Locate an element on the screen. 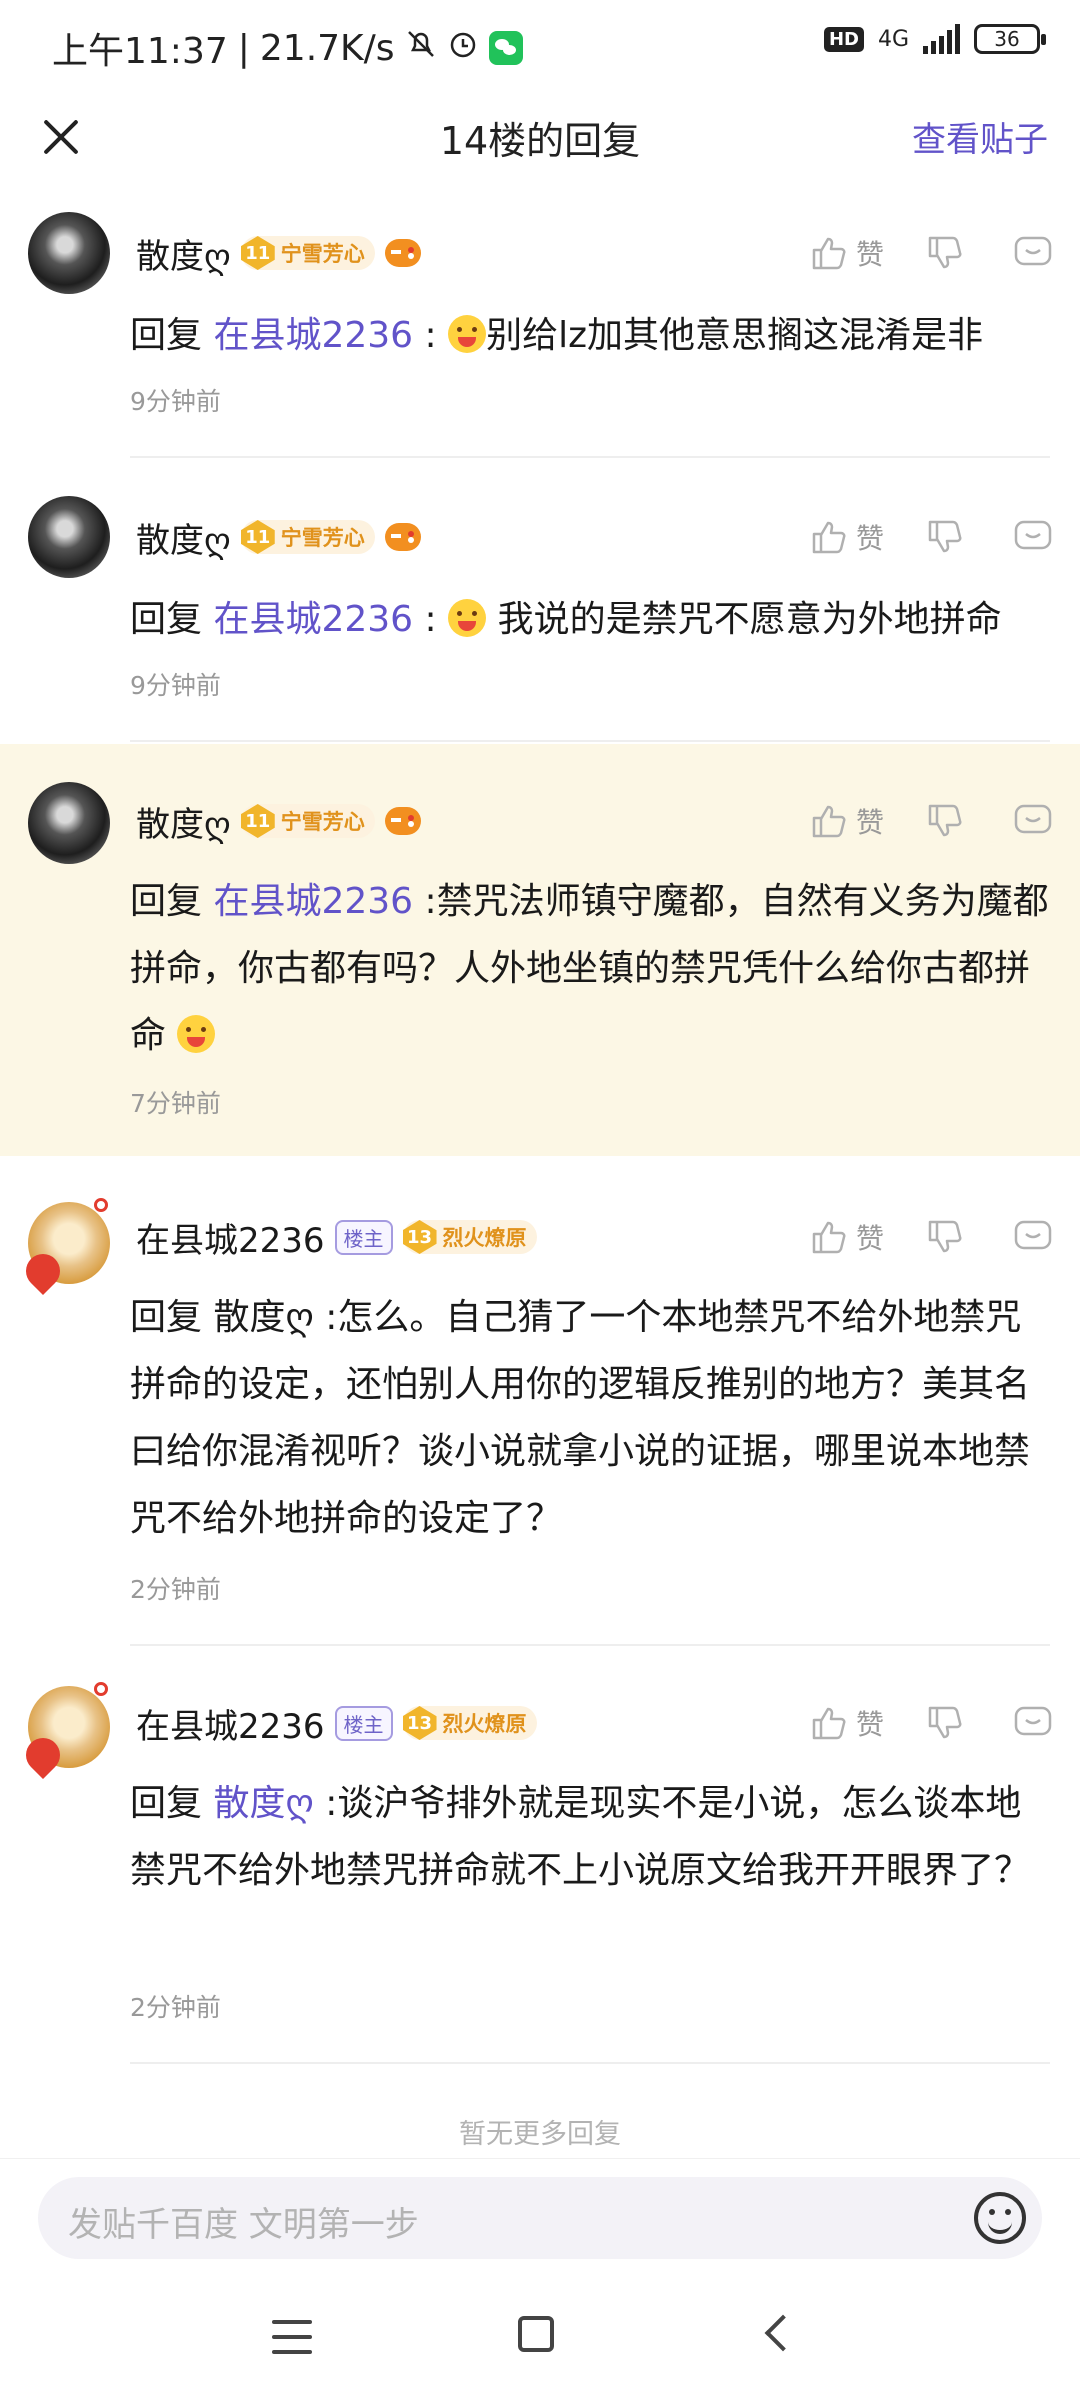  system-nav-bar is located at coordinates (540, 2340).